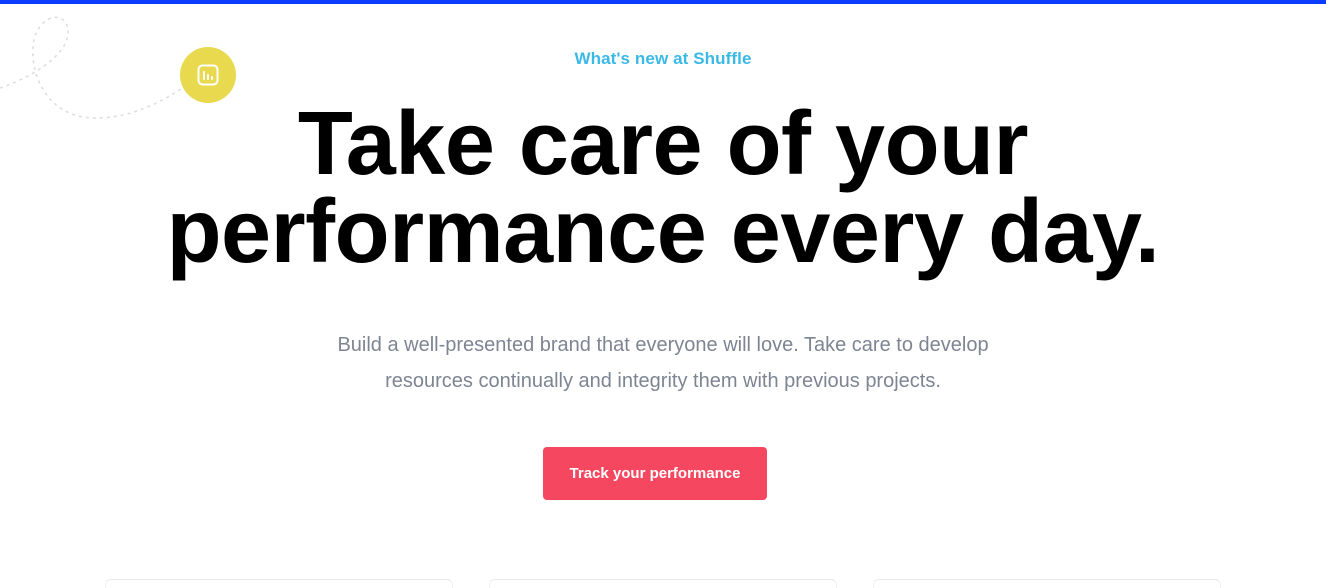 This screenshot has width=1326, height=588. What do you see at coordinates (663, 144) in the screenshot?
I see `headline-line-1: Take care of your` at bounding box center [663, 144].